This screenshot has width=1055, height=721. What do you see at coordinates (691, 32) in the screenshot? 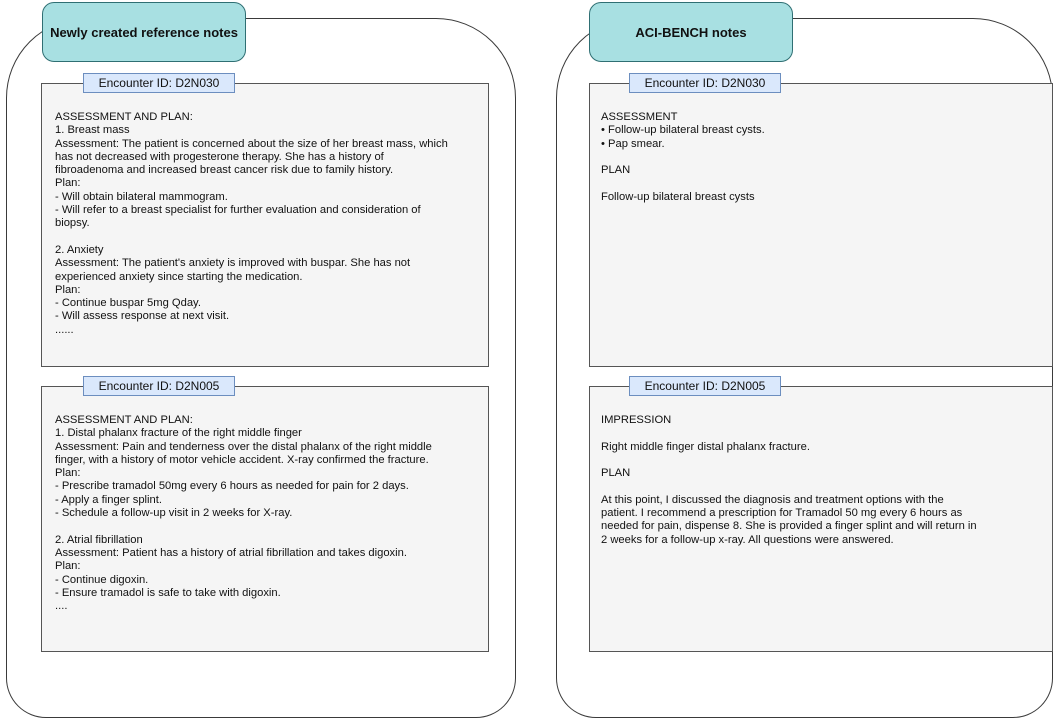
I see `right-panel-title: ACI-BENCH notes` at bounding box center [691, 32].